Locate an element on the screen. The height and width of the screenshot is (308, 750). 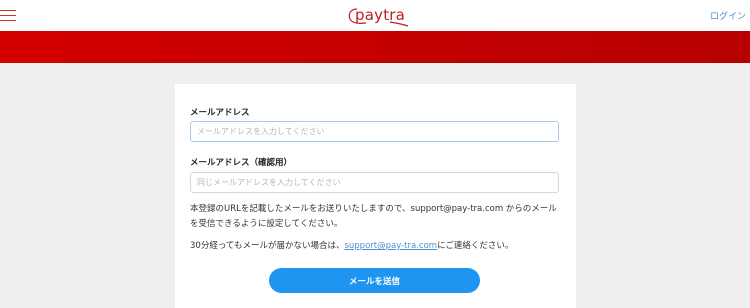
send-email-button: メールを送信 is located at coordinates (374, 280).